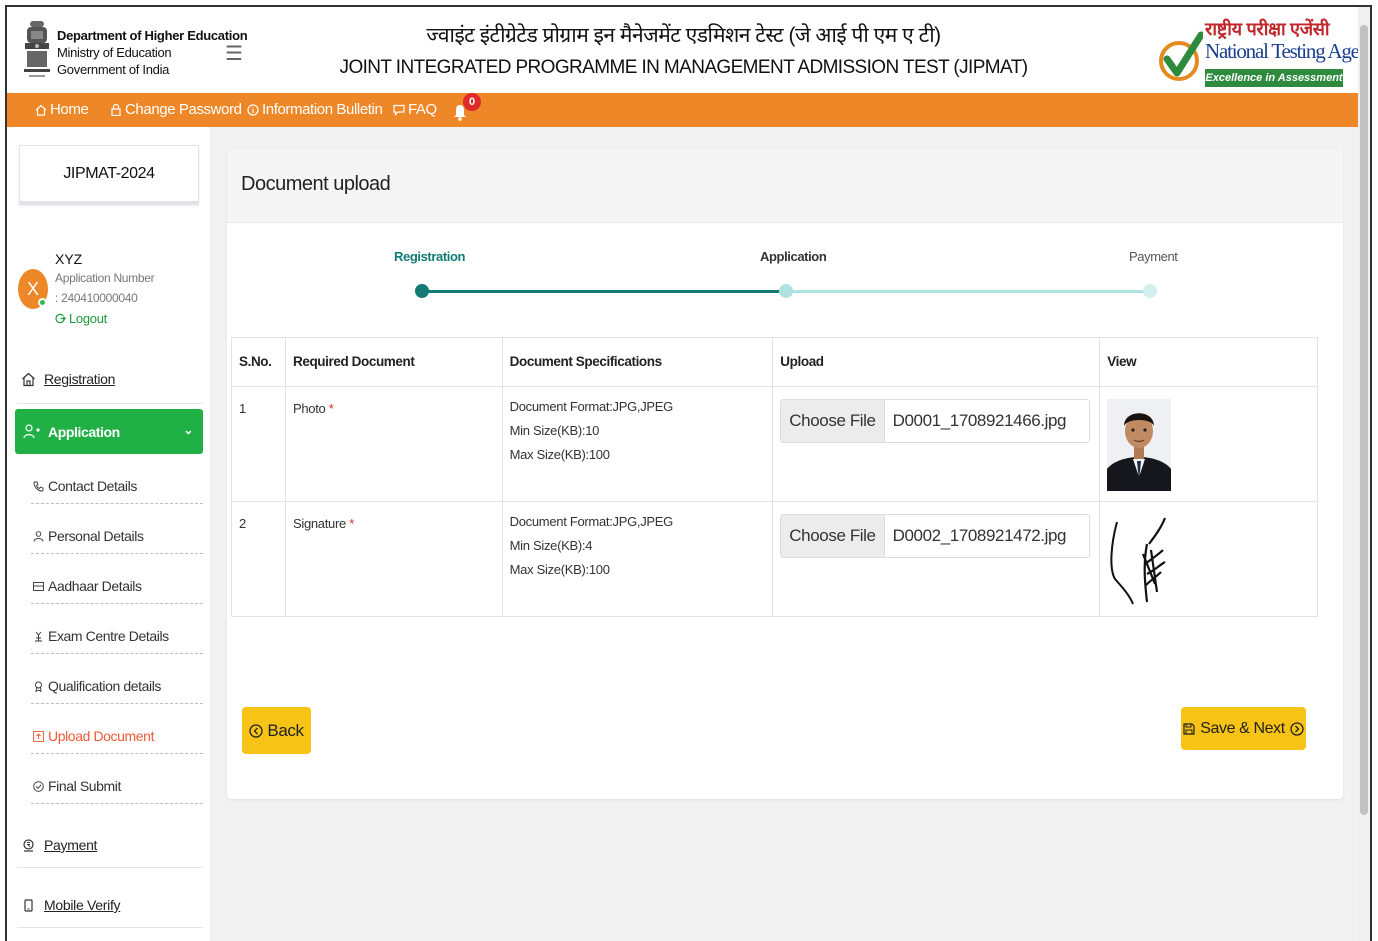 The image size is (1378, 941). Describe the element at coordinates (1208, 559) in the screenshot. I see `row-view` at that location.